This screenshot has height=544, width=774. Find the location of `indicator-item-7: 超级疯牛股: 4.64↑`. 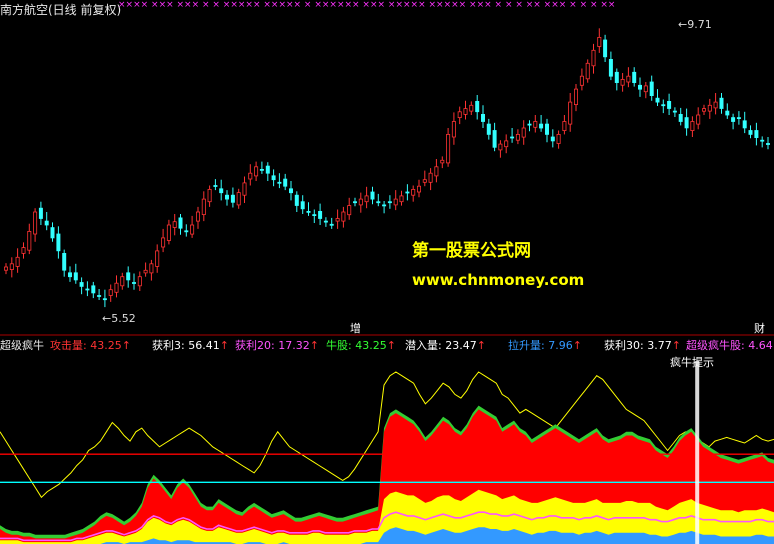

indicator-item-7: 超级疯牛股: 4.64↑ is located at coordinates (730, 345).